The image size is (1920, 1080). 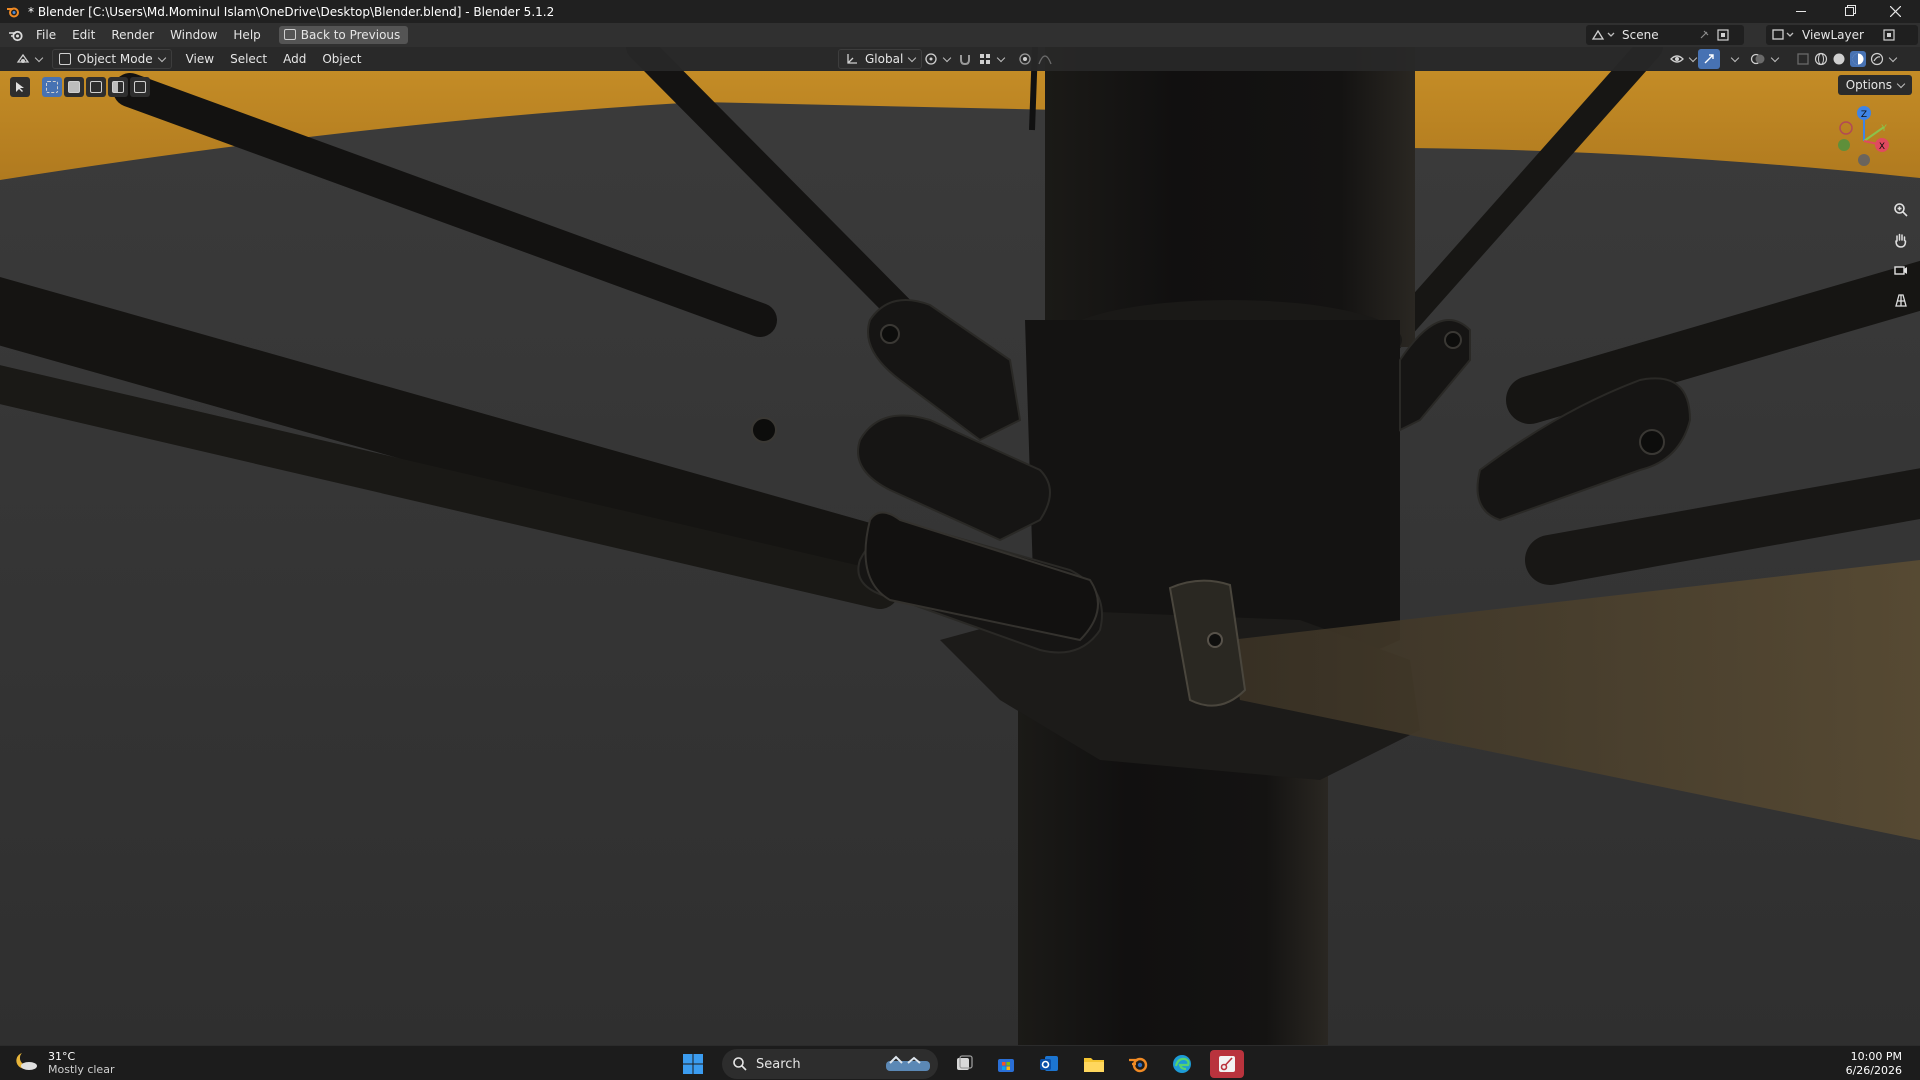 I want to click on gizmo-z-label: Z, so click(x=1864, y=115).